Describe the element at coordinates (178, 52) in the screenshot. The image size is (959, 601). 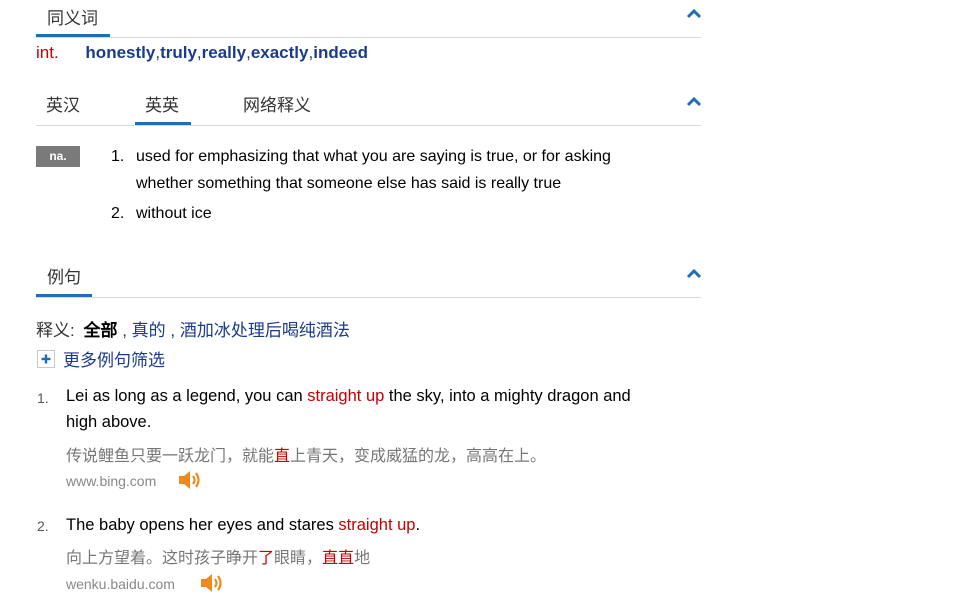
I see `synonym-link-truly: truly` at that location.